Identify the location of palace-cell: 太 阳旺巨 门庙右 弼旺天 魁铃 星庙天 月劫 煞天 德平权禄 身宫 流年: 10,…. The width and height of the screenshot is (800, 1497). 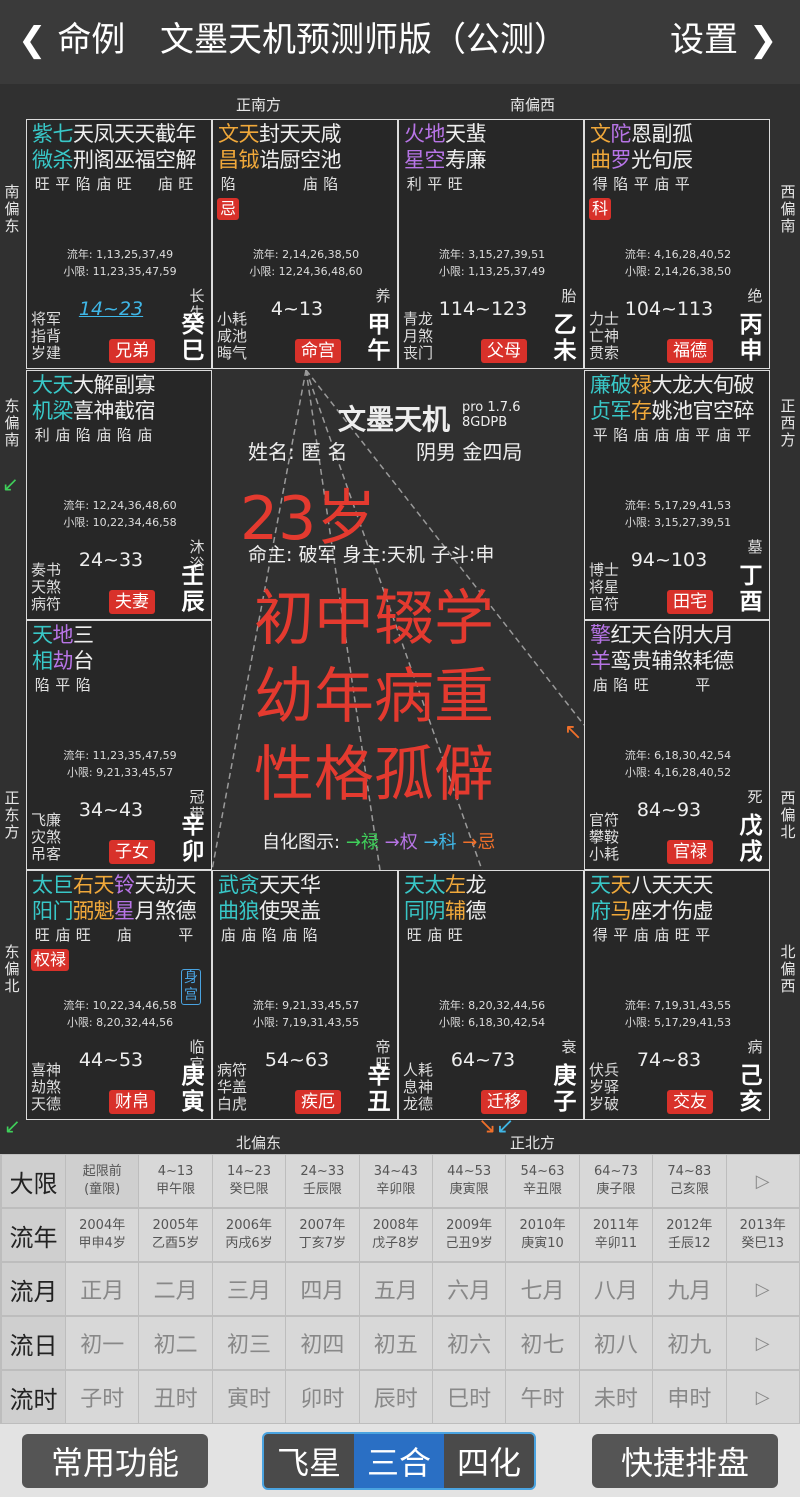
(119, 995).